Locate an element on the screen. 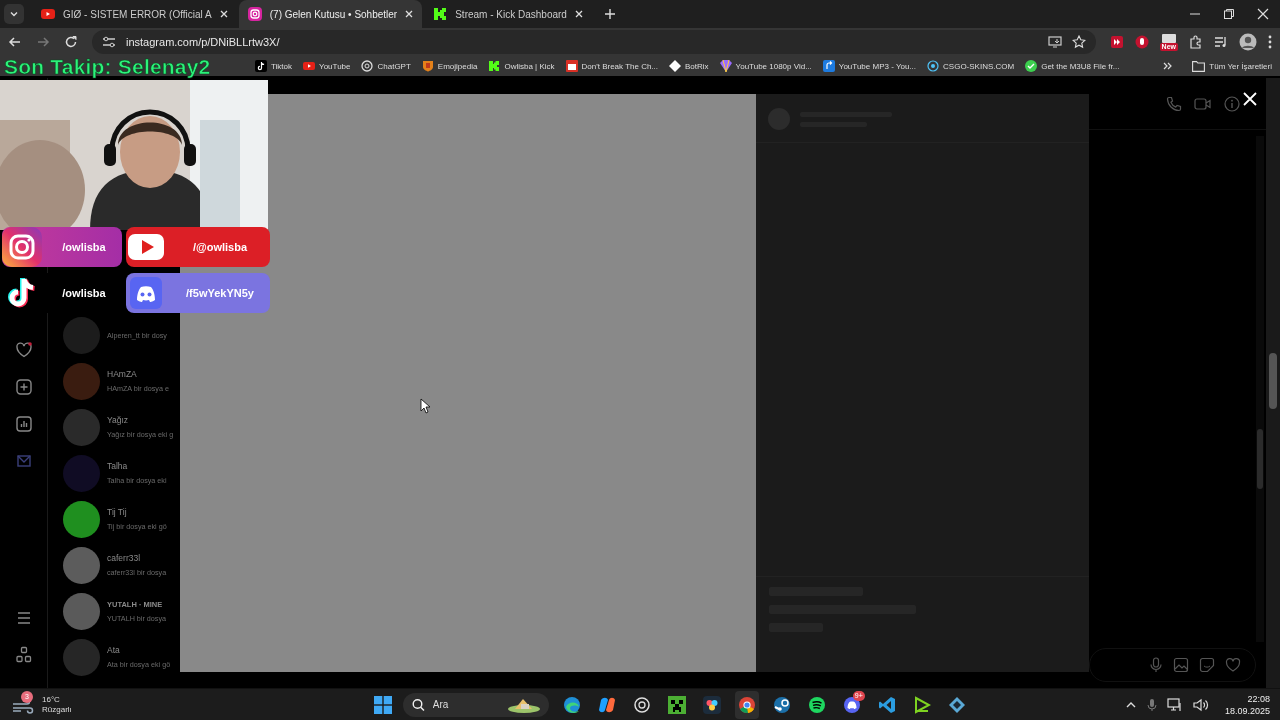  phone-icon is located at coordinates (1174, 103).